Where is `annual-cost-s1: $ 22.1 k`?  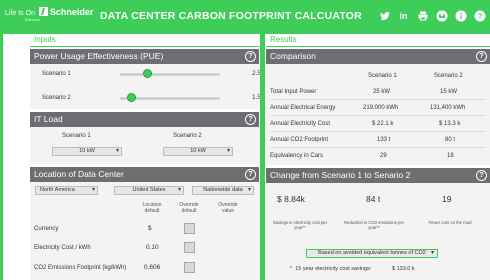 annual-cost-s1: $ 22.1 k is located at coordinates (383, 124).